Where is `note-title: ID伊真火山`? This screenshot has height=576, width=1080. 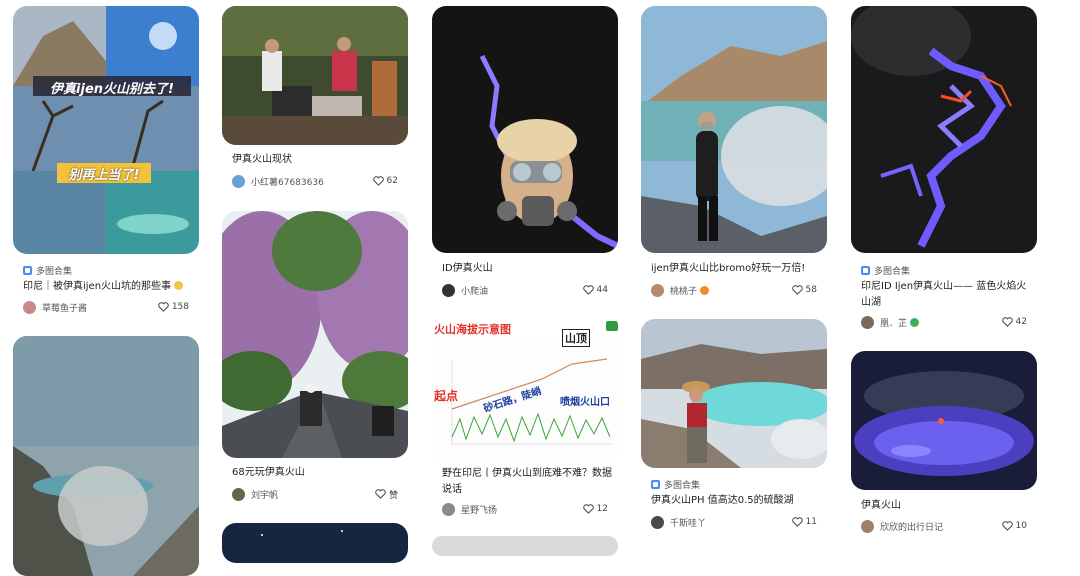 note-title: ID伊真火山 is located at coordinates (528, 269).